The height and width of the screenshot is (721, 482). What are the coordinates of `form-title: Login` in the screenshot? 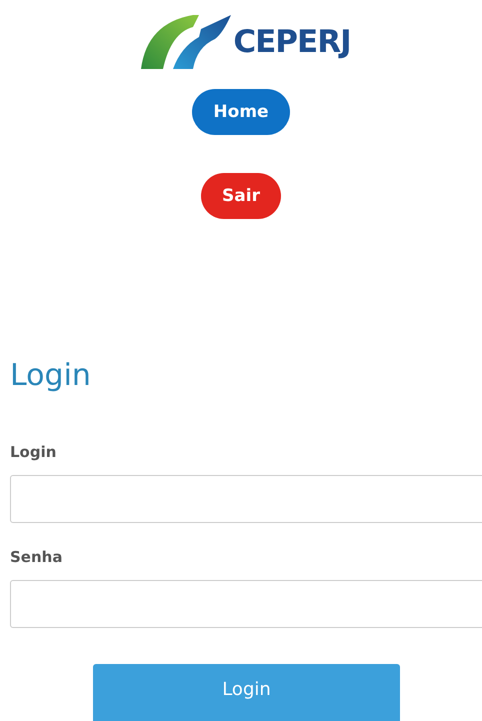 It's located at (51, 376).